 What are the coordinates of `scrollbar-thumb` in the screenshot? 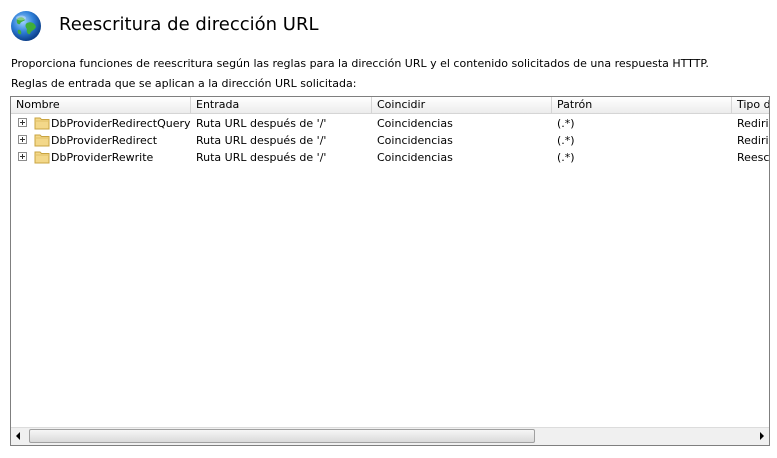 It's located at (282, 436).